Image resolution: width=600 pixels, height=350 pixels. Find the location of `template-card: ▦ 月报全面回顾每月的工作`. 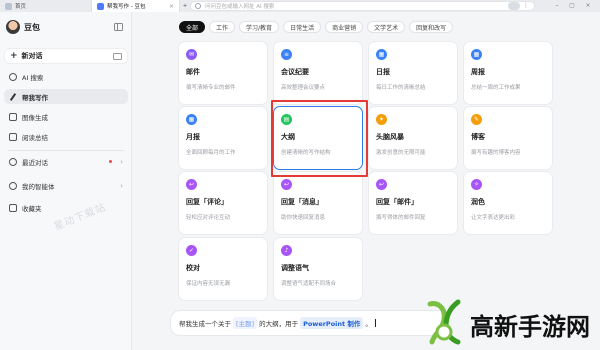

template-card: ▦ 月报全面回顾每月的工作 is located at coordinates (223, 138).